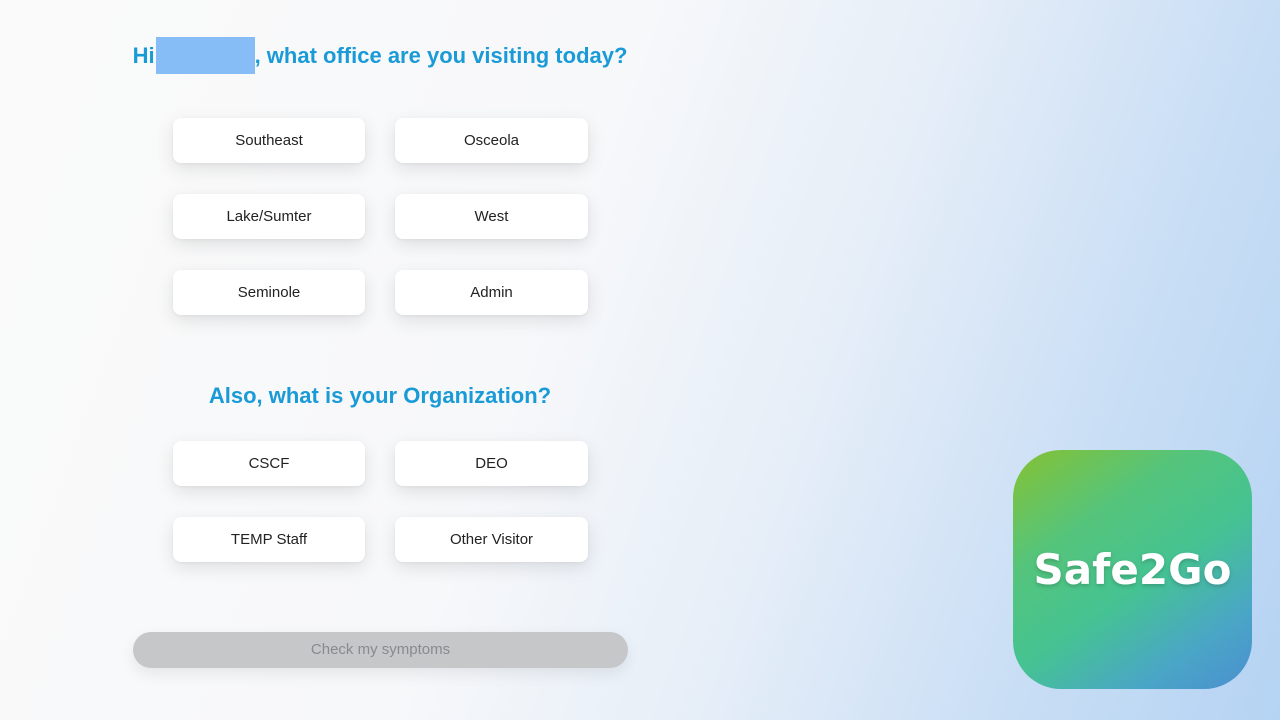  I want to click on logo-text: Safe2Go, so click(1132, 569).